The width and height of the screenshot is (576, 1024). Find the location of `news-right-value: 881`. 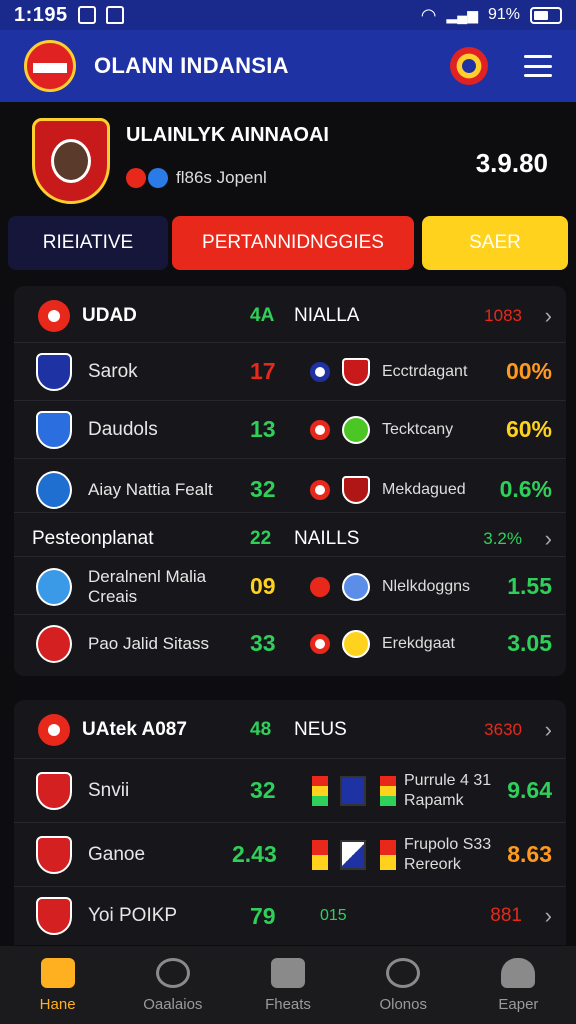

news-right-value: 881 is located at coordinates (506, 915).